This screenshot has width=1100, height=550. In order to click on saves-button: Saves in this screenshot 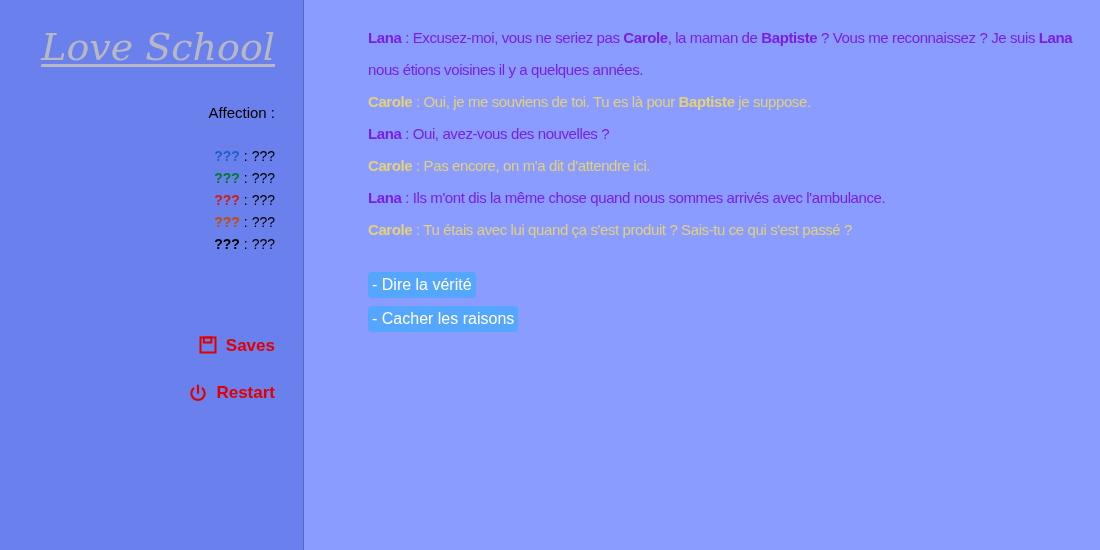, I will do `click(236, 345)`.